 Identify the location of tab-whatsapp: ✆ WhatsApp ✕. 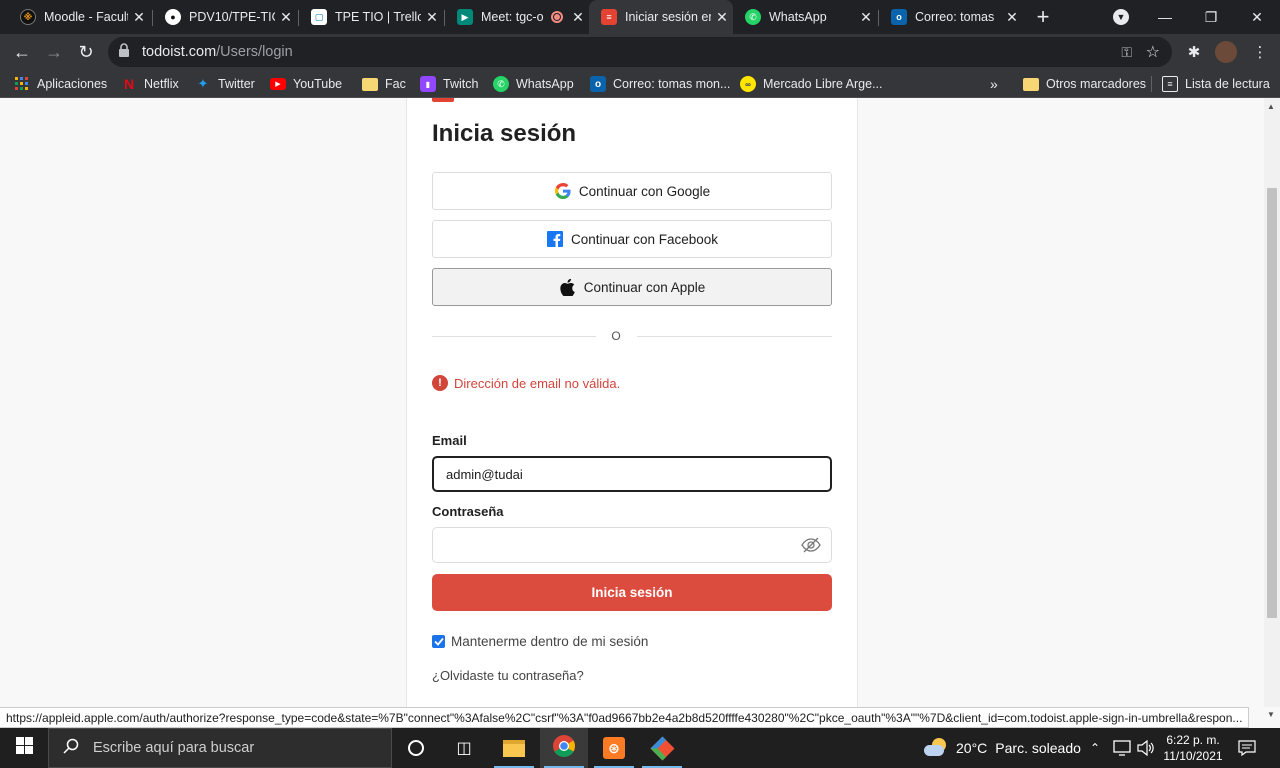
(805, 17).